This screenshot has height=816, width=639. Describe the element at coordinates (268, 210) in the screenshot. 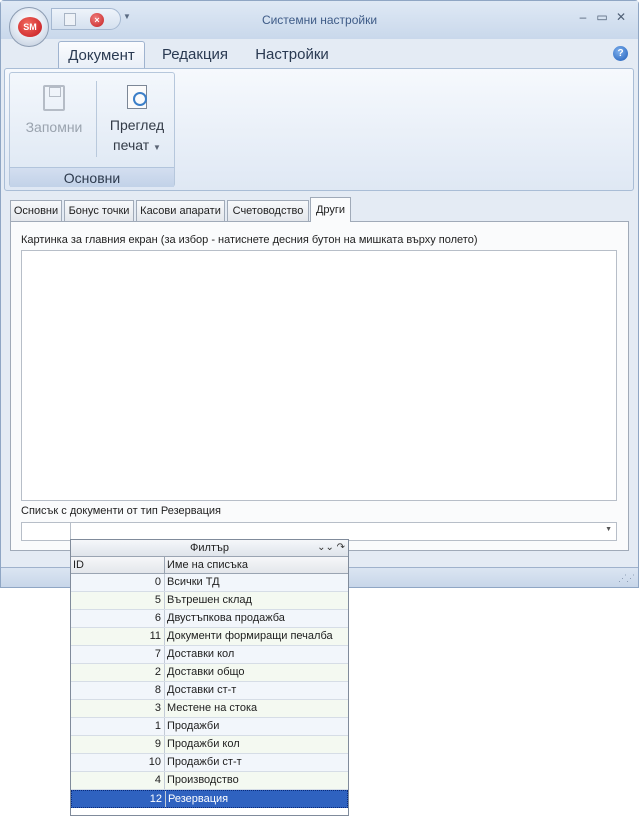

I see `tab-accounting: Счетоводство` at that location.